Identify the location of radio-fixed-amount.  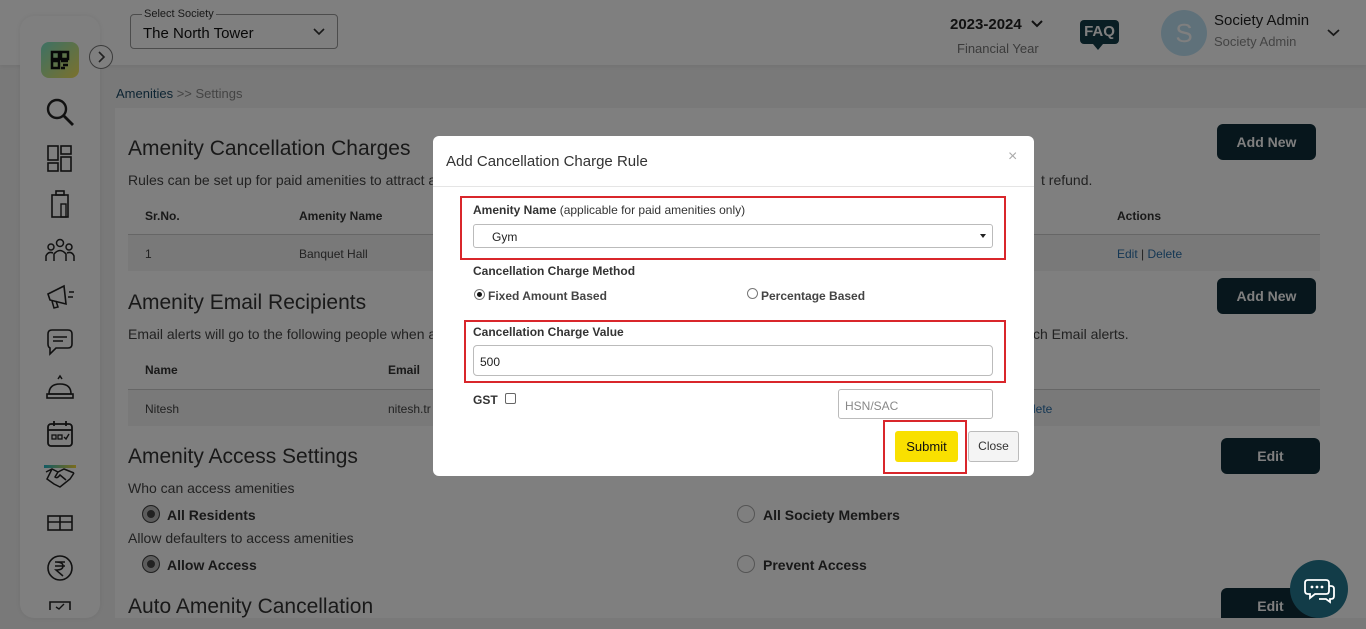
(479, 294).